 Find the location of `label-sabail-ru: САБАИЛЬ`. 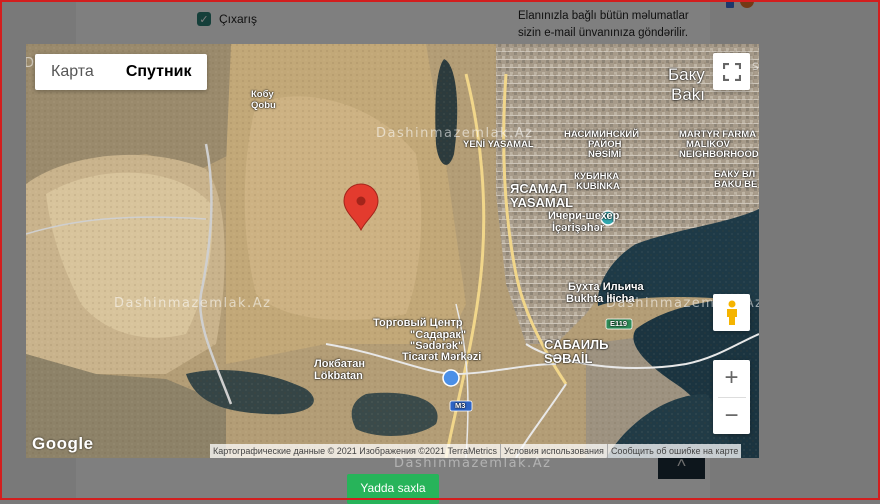

label-sabail-ru: САБАИЛЬ is located at coordinates (576, 344).